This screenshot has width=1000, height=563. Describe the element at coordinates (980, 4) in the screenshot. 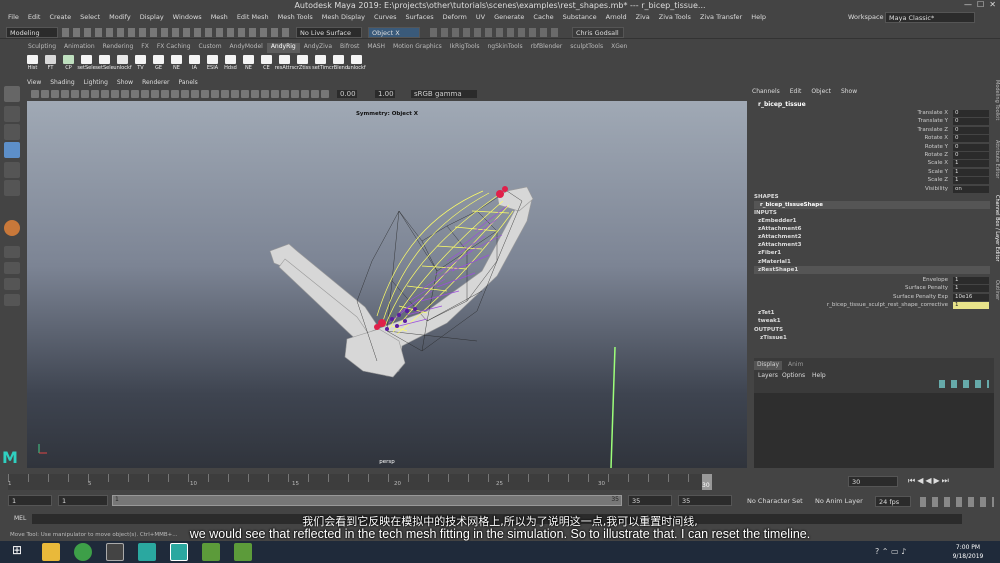

I see `window-controls: — ☐ ✕` at that location.